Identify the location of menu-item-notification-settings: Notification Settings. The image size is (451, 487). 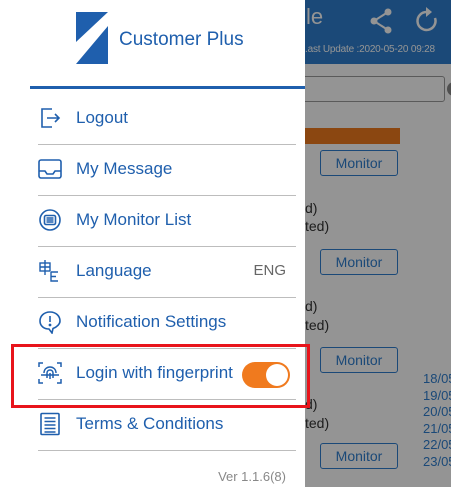
(167, 323).